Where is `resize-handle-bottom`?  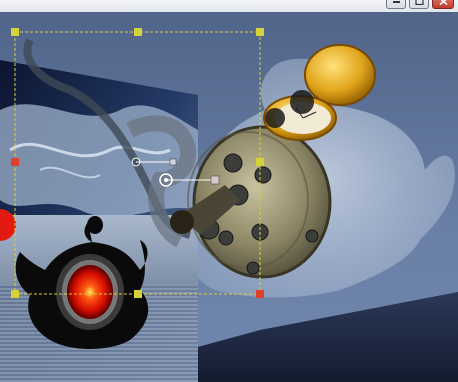
resize-handle-bottom is located at coordinates (138, 294).